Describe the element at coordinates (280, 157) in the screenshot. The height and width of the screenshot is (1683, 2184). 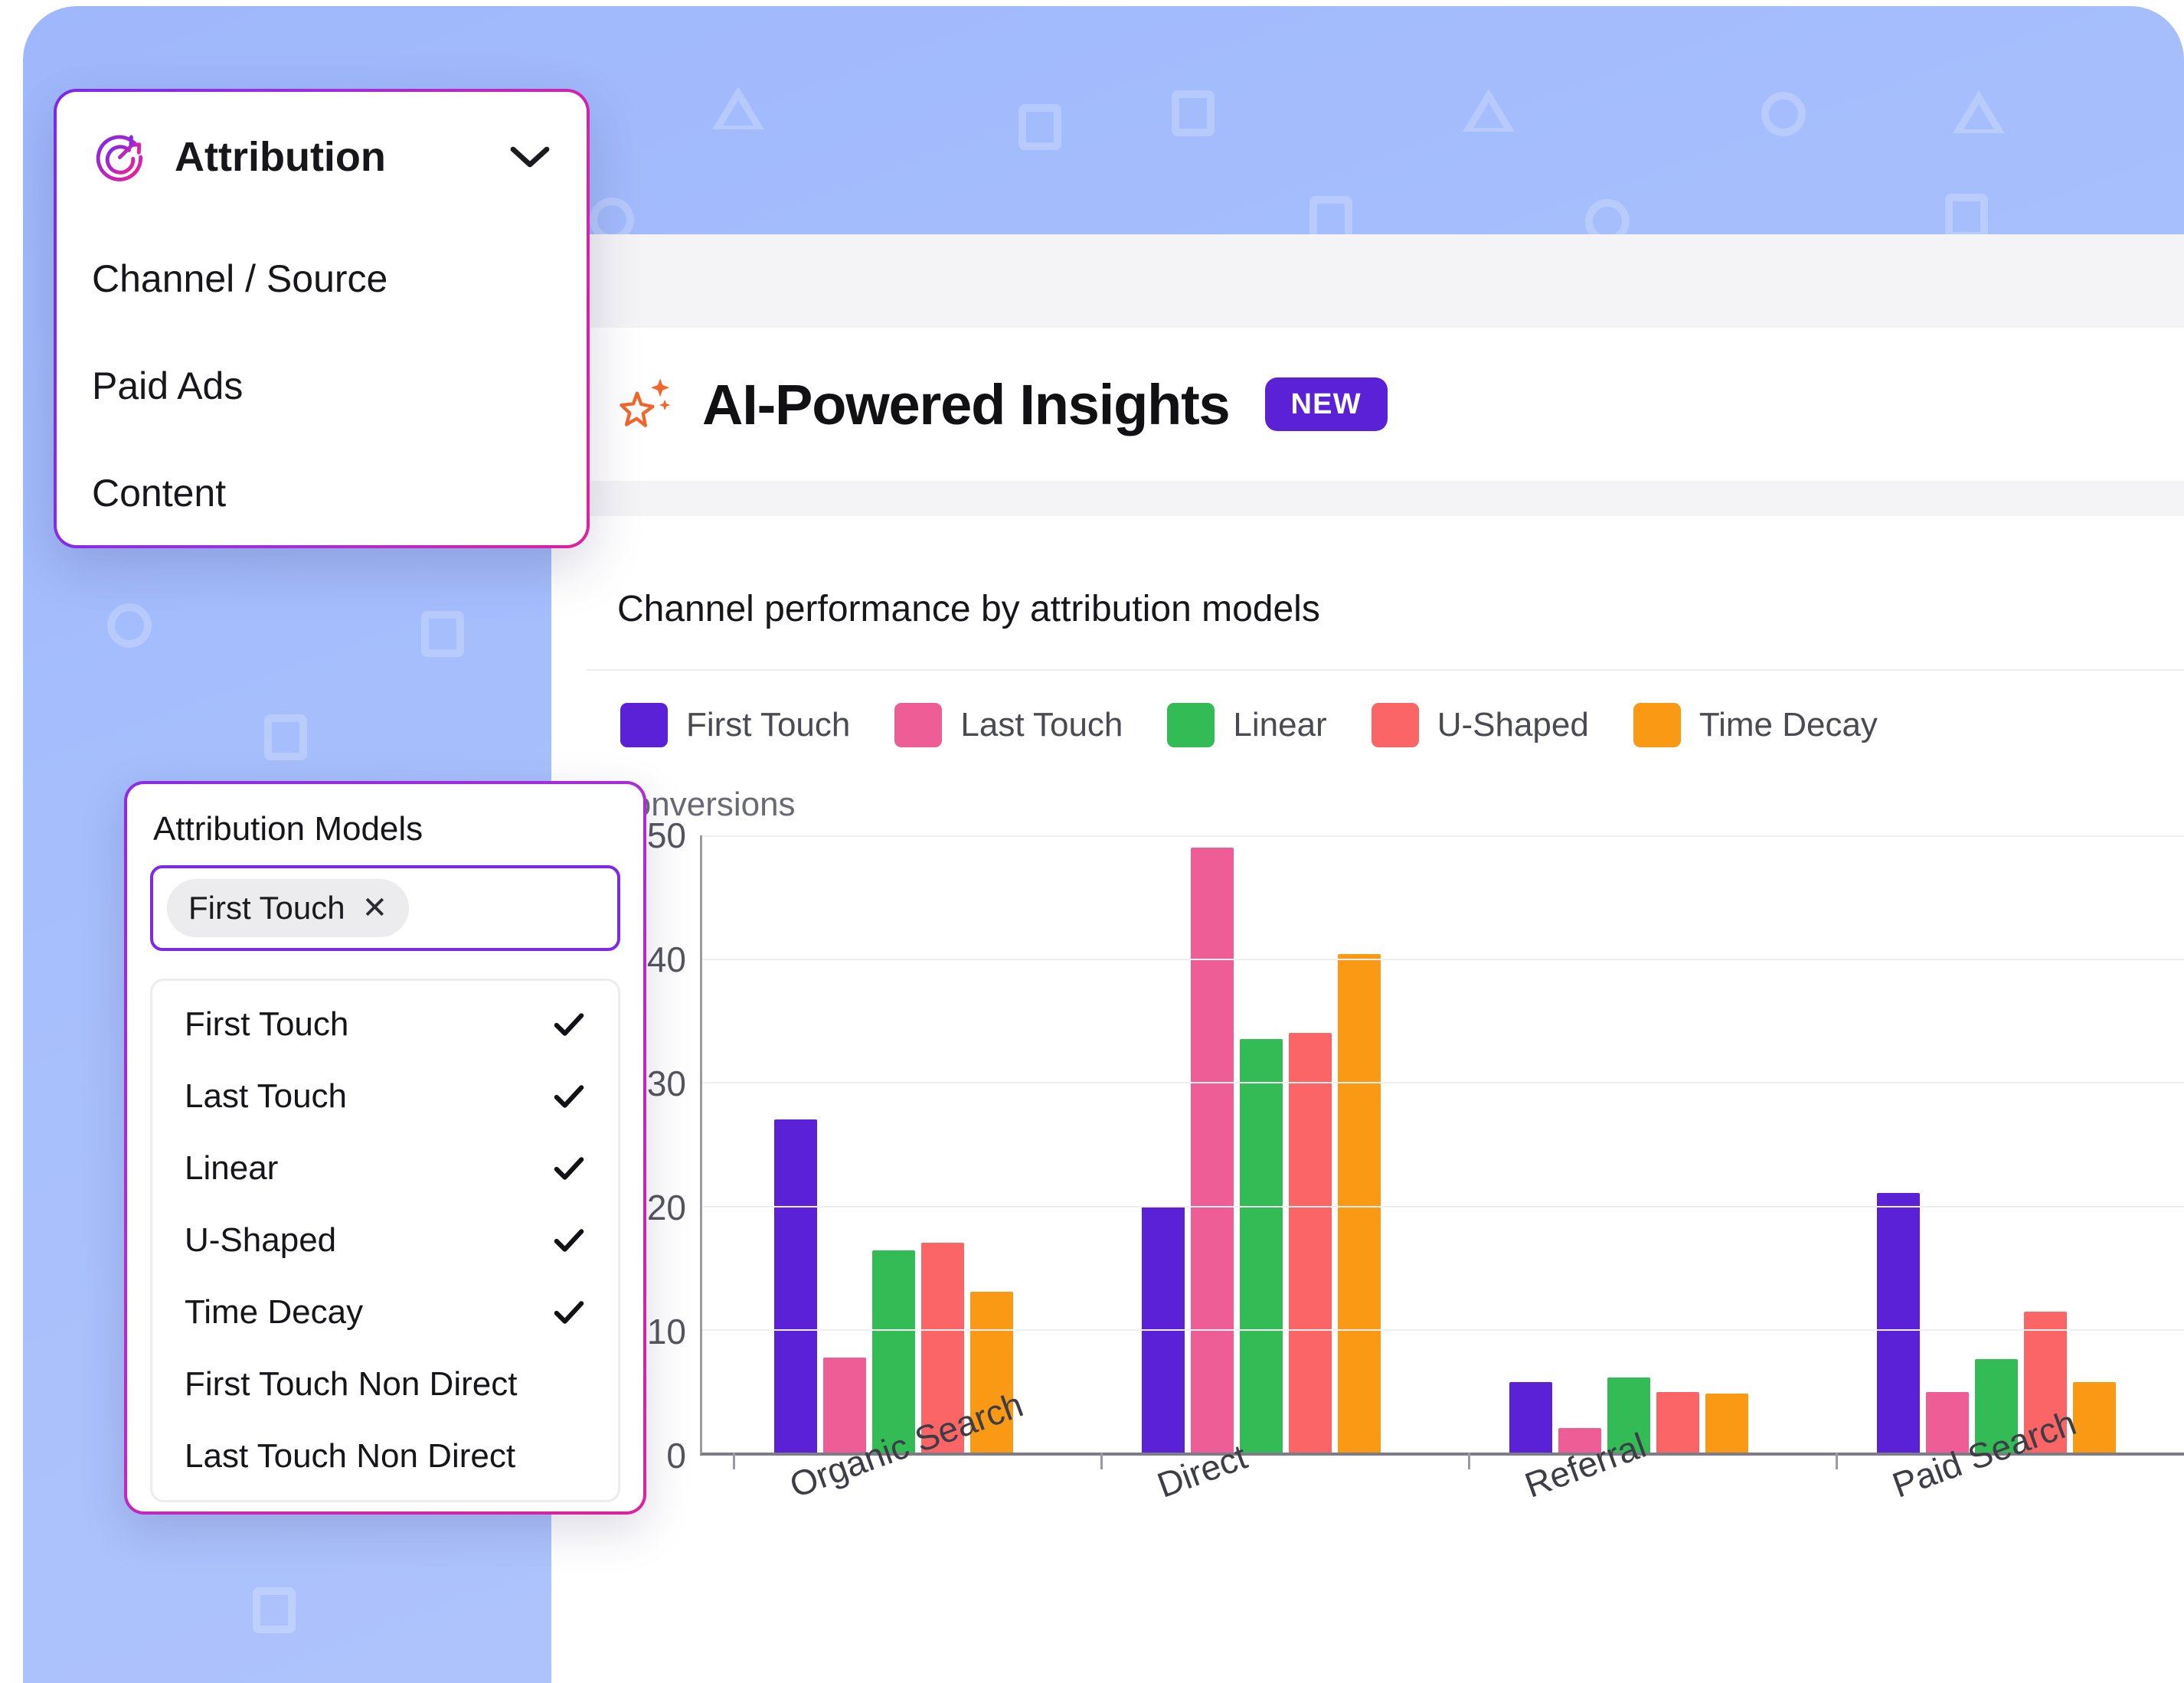
I see `attribution-dropdown-title: Attribution` at that location.